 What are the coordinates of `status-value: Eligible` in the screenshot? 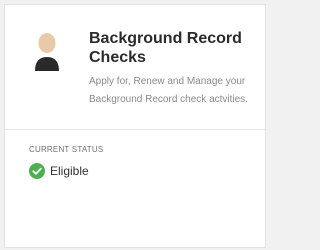 It's located at (69, 171).